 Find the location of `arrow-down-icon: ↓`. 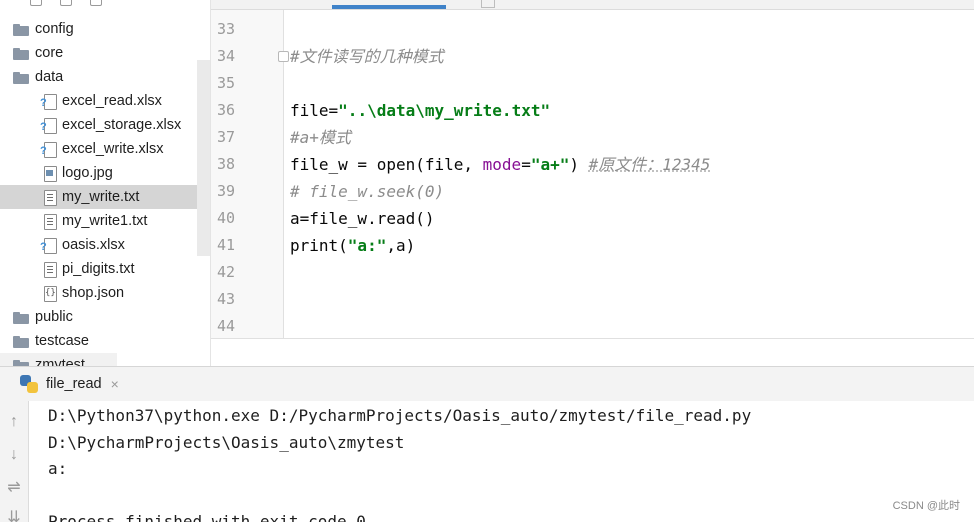

arrow-down-icon: ↓ is located at coordinates (14, 455).